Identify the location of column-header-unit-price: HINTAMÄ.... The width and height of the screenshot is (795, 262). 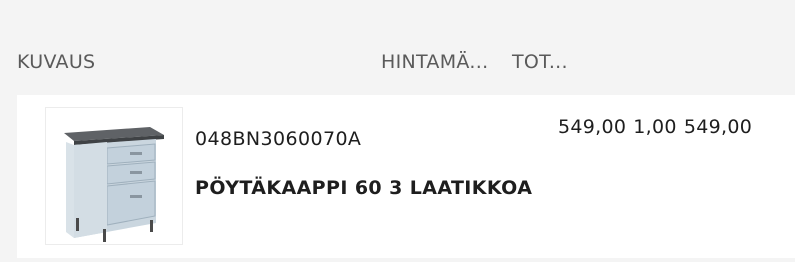
(434, 62).